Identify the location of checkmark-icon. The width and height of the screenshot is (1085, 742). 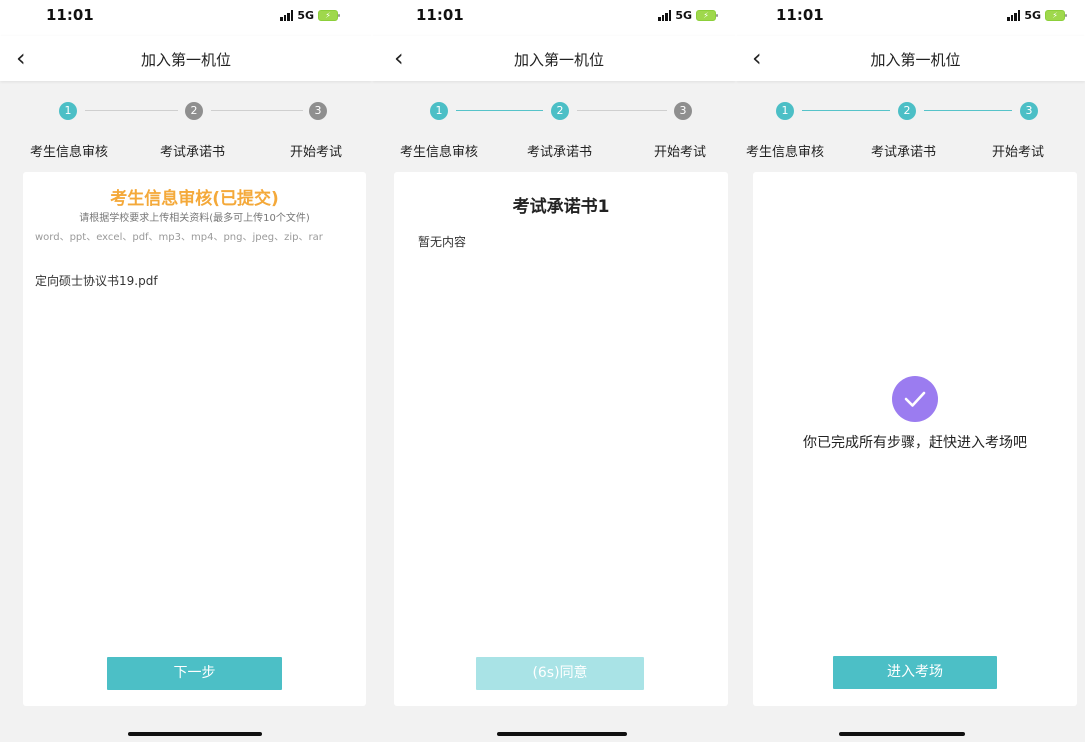
(915, 399).